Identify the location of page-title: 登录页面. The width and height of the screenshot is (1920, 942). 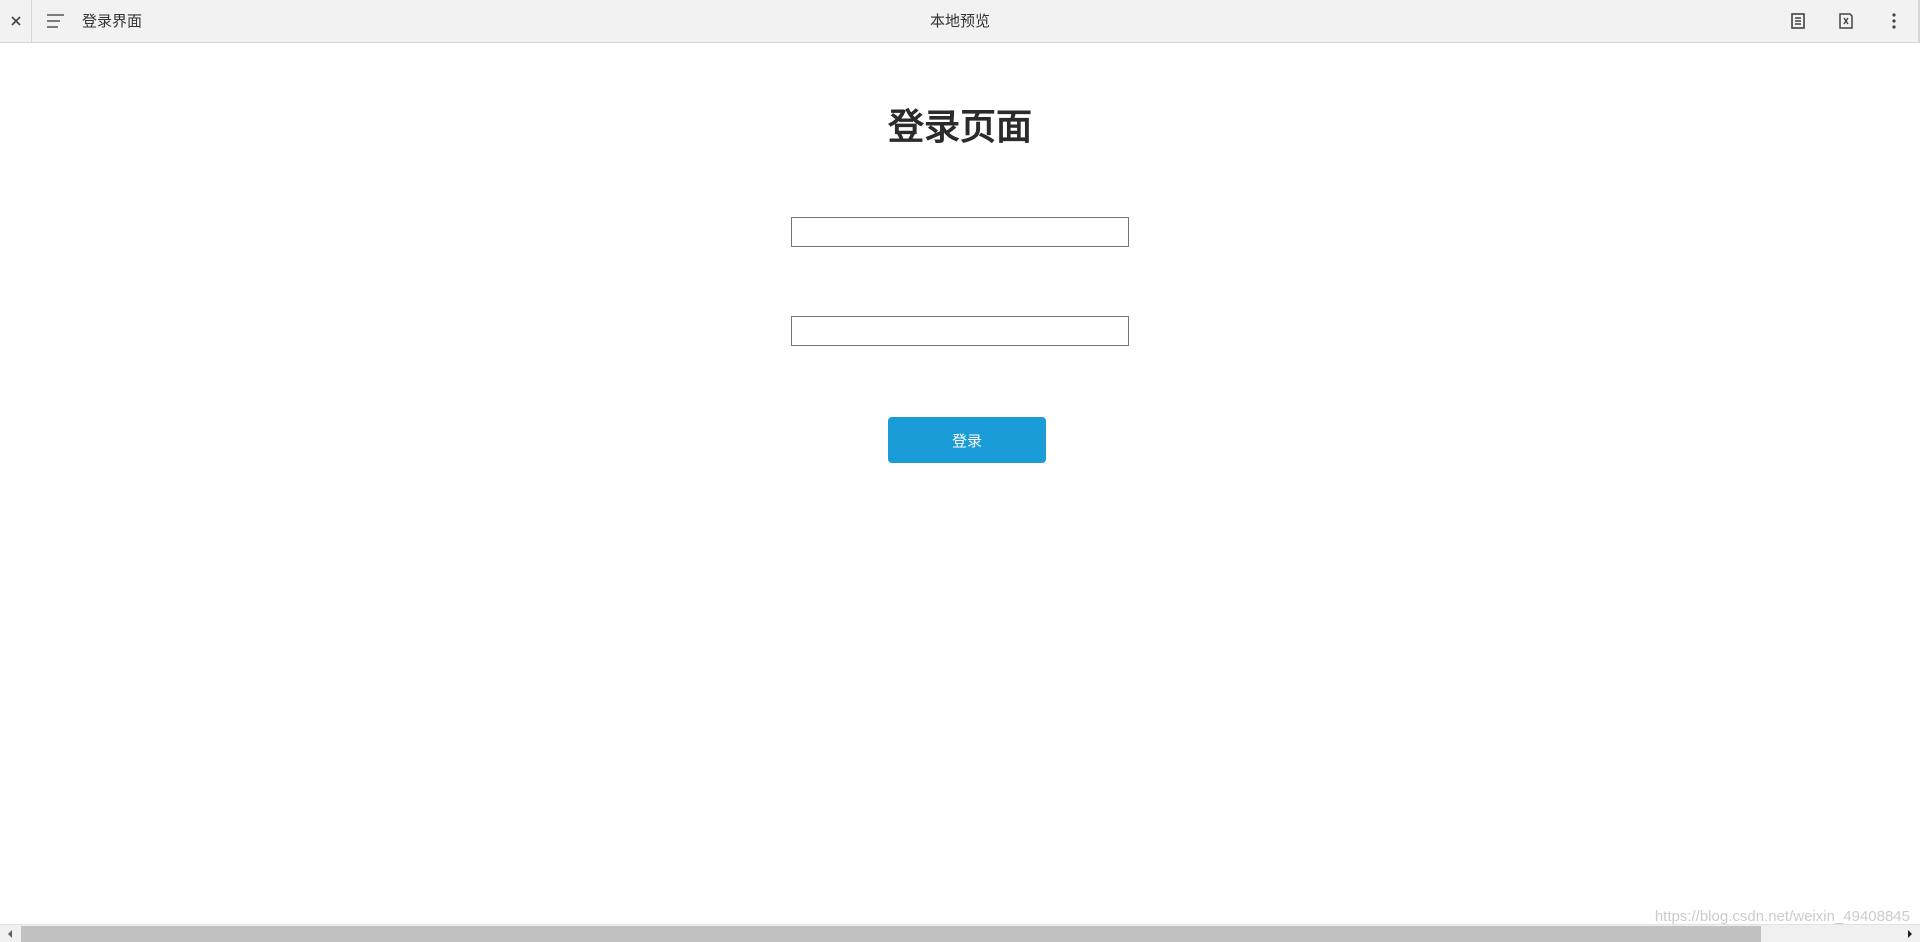
(959, 127).